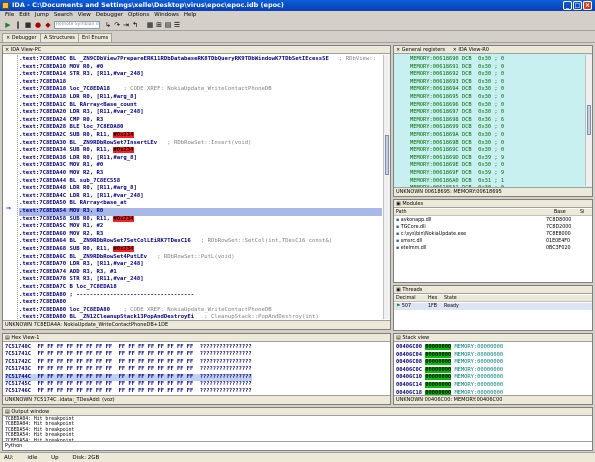 The width and height of the screenshot is (595, 462). I want to click on menu-item-help: Help, so click(190, 15).